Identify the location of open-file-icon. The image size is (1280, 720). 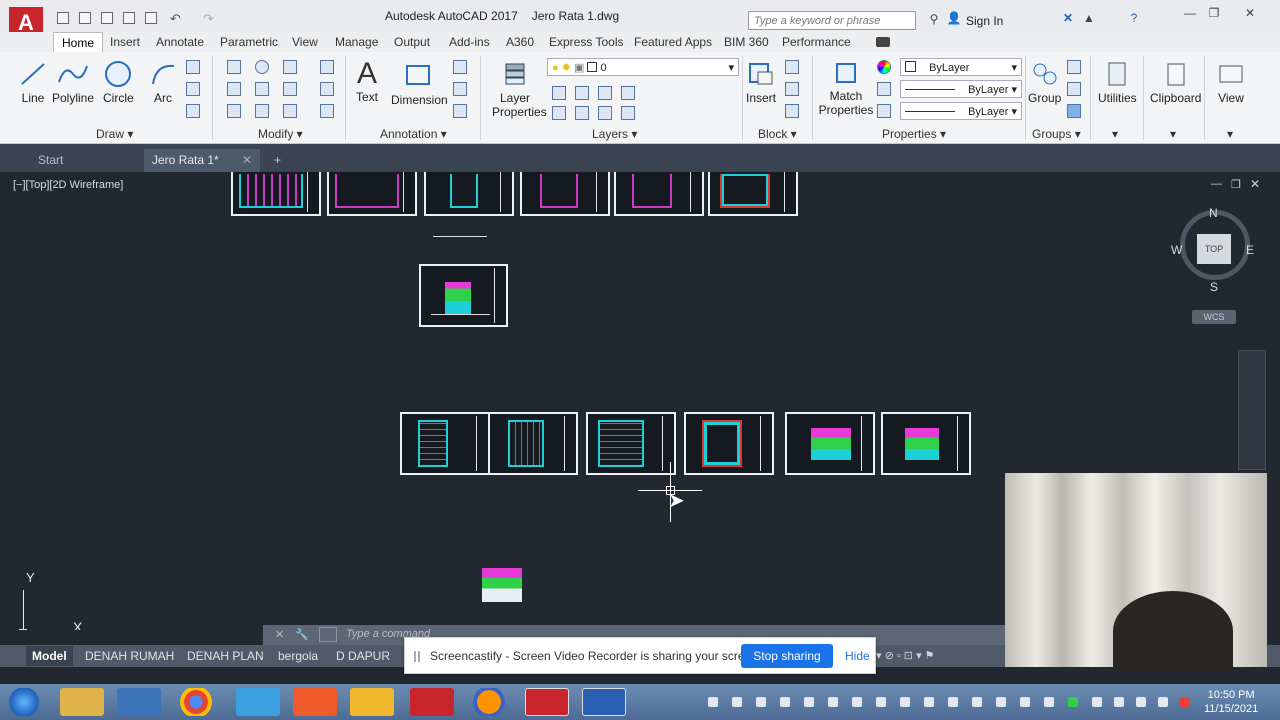
(85, 18).